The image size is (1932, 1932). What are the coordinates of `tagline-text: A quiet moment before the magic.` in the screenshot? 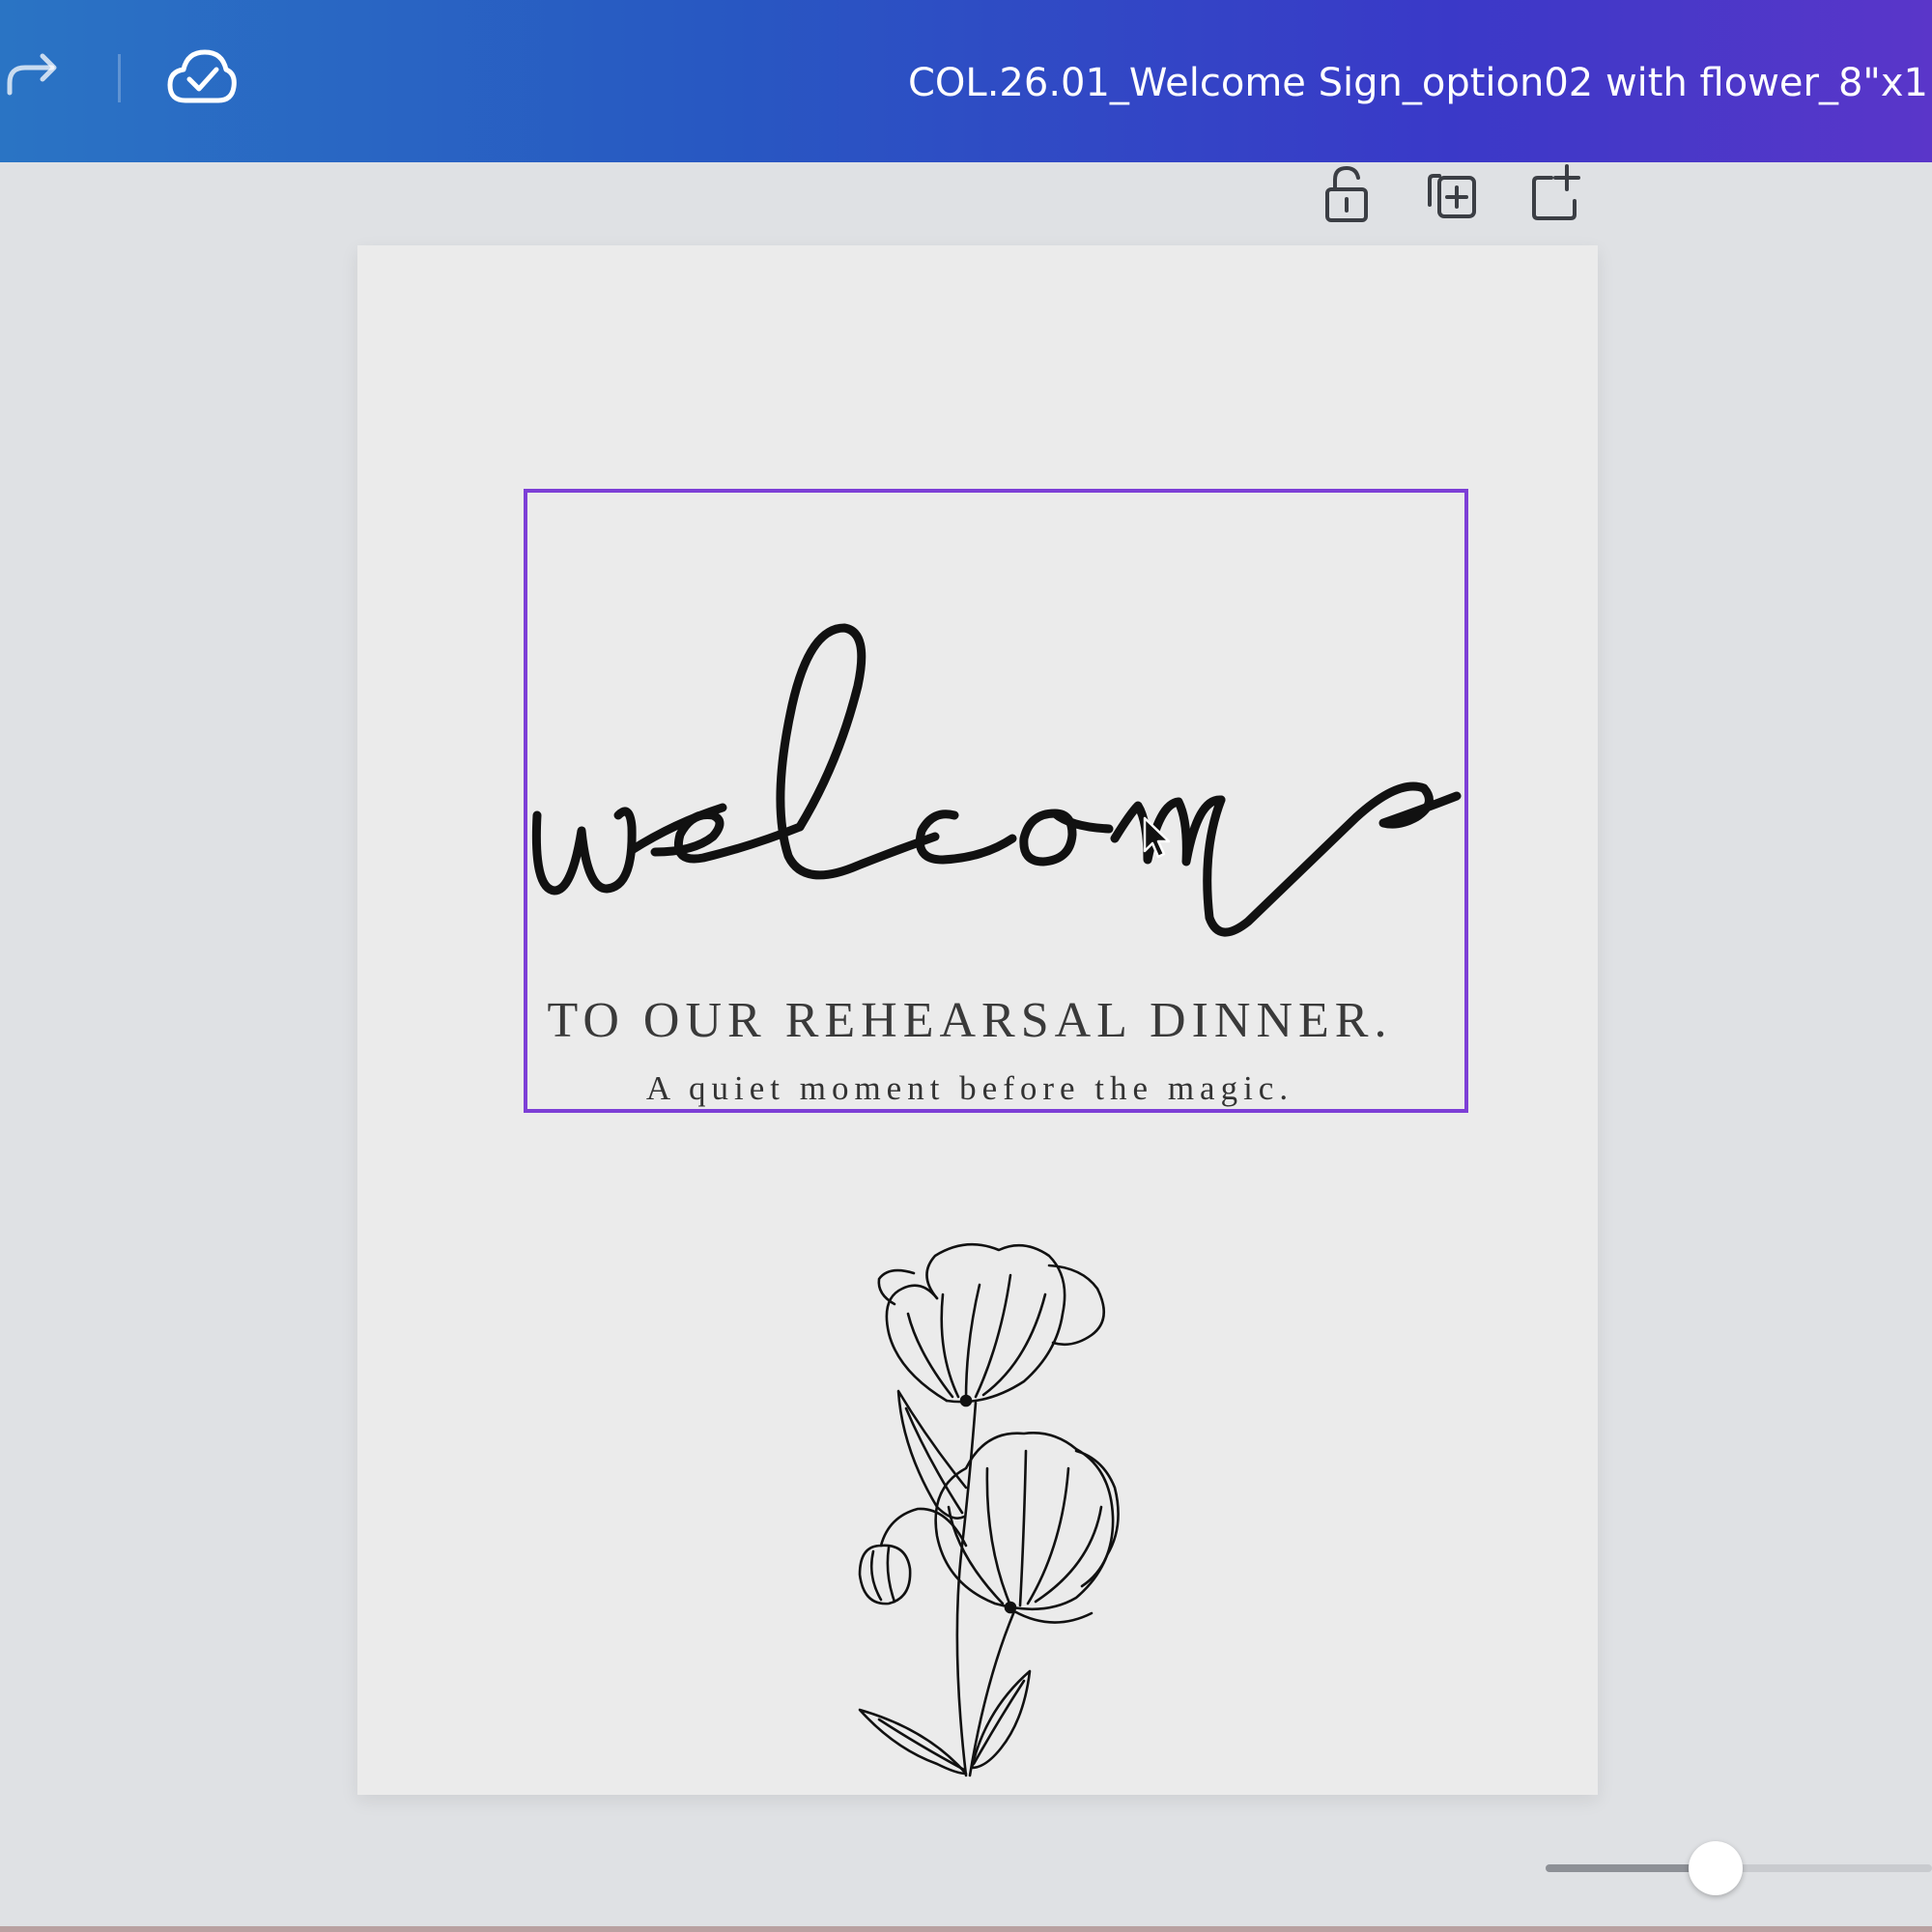 It's located at (969, 1089).